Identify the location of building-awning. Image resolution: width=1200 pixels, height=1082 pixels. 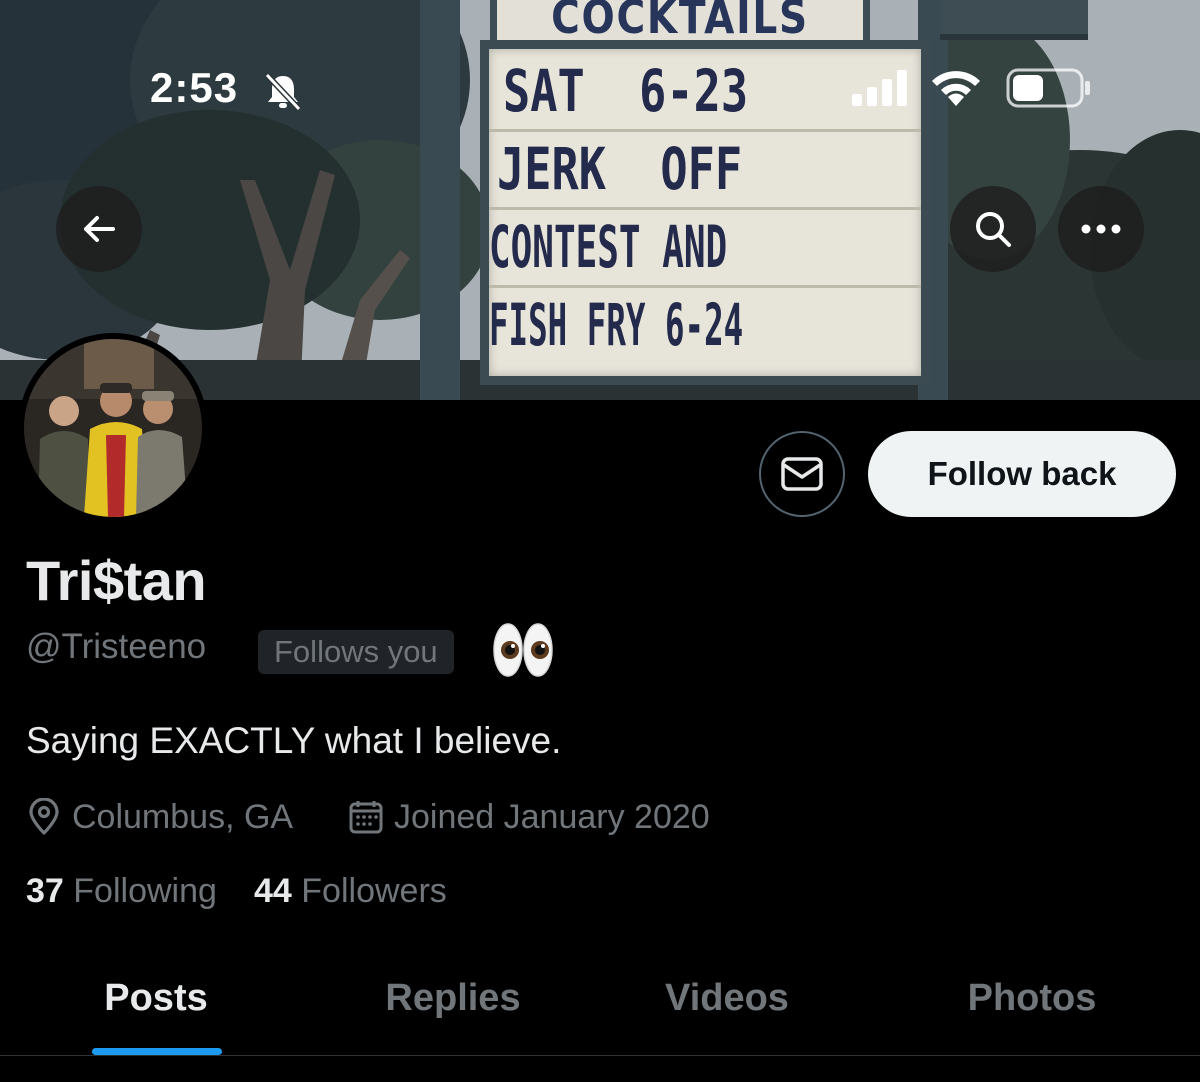
(1014, 20).